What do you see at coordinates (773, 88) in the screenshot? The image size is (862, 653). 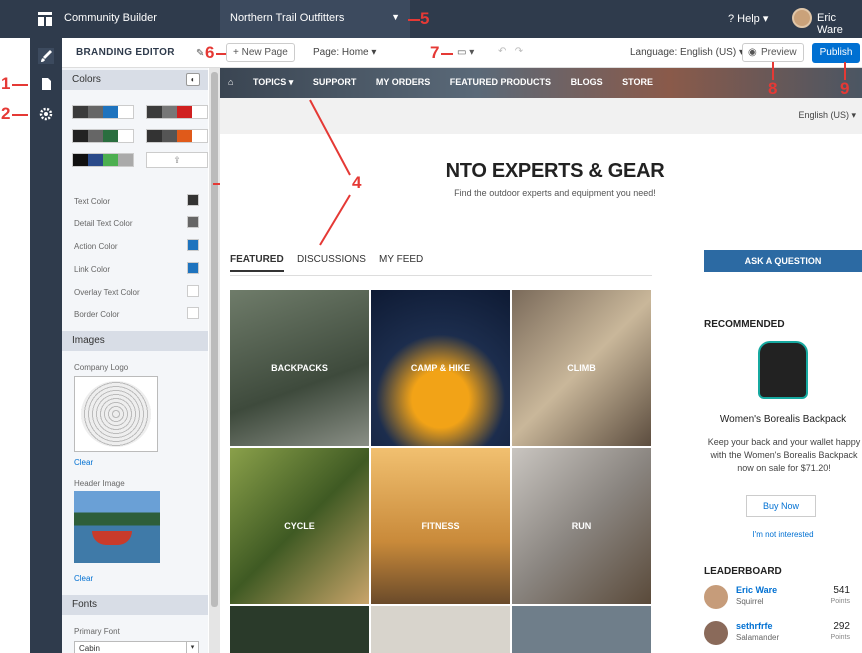 I see `callout-number: 8` at bounding box center [773, 88].